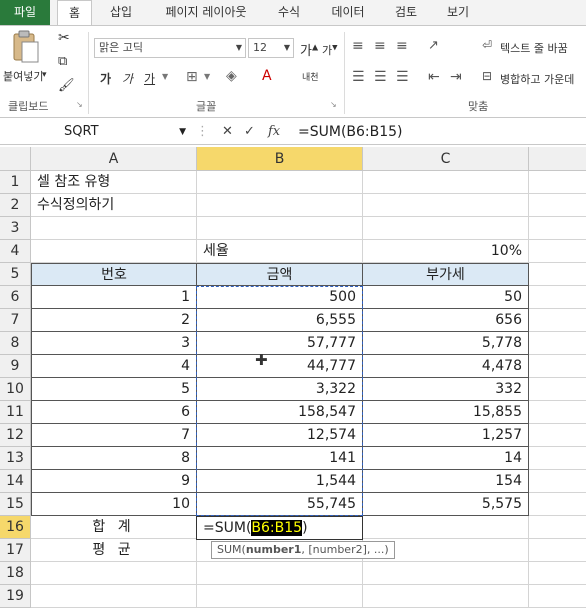 The height and width of the screenshot is (608, 586). What do you see at coordinates (114, 366) in the screenshot?
I see `cell-a: 4` at bounding box center [114, 366].